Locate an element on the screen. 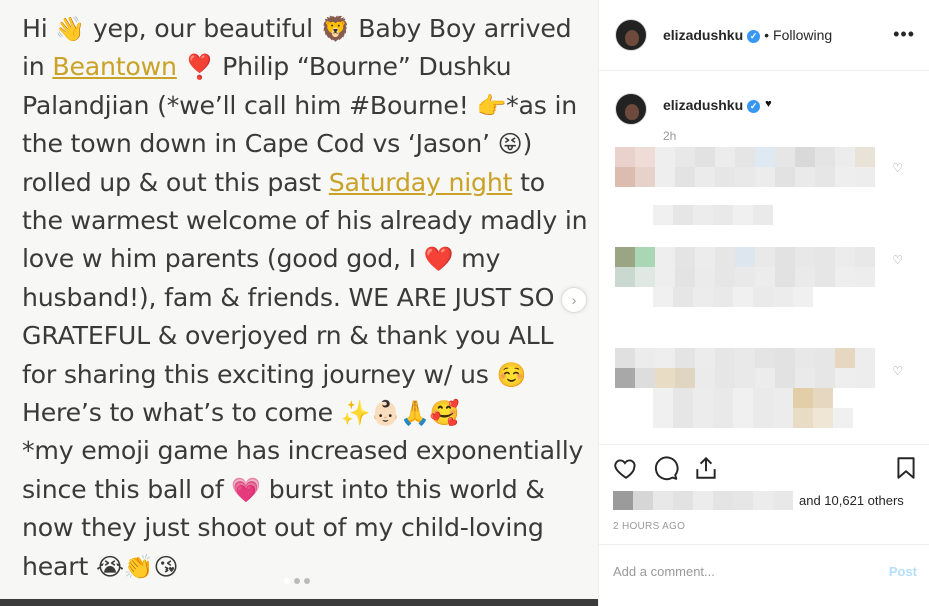 Image resolution: width=929 pixels, height=606 pixels. caption-username: elizadushku ✓ is located at coordinates (712, 111).